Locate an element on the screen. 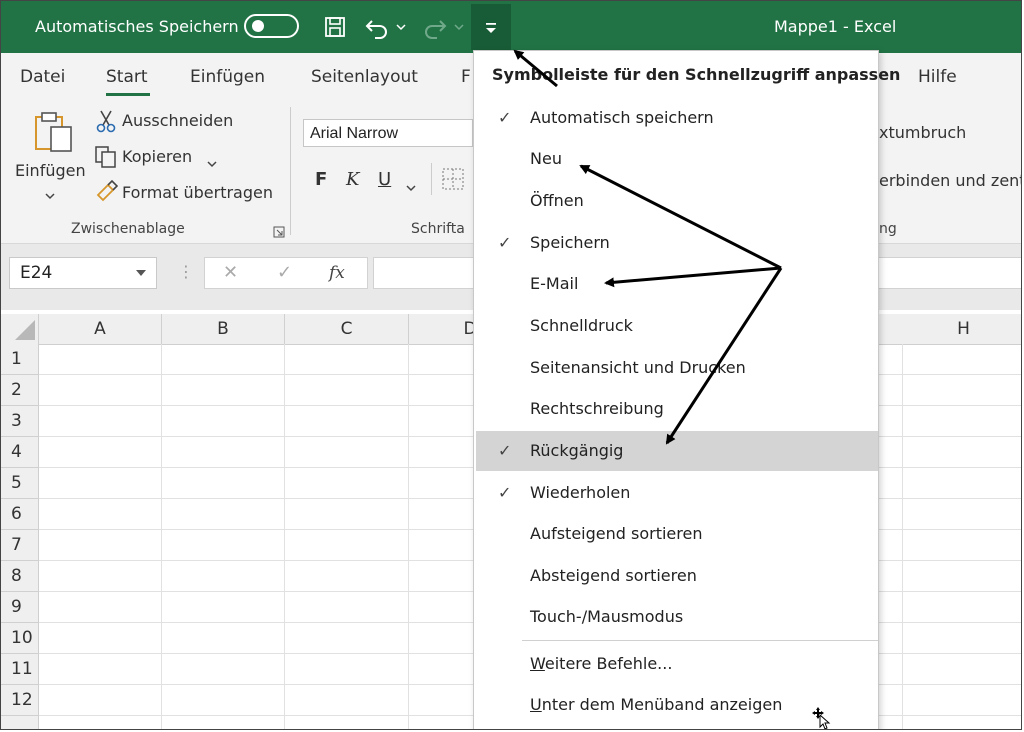 The width and height of the screenshot is (1024, 732). format-painter-icon is located at coordinates (106, 193).